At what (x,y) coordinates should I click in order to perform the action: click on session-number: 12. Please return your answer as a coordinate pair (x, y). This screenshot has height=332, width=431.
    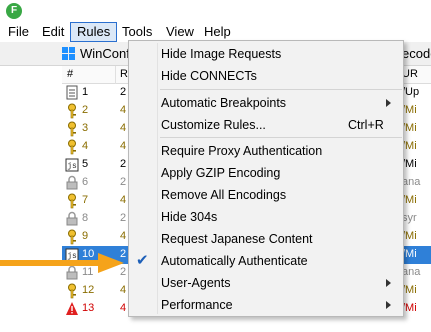
    Looking at the image, I should click on (88, 290).